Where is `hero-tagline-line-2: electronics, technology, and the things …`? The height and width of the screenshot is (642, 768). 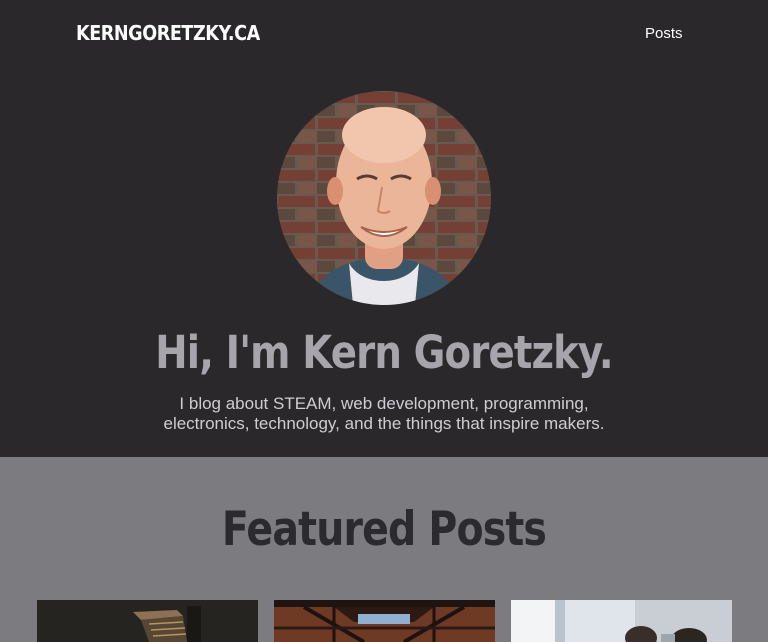 hero-tagline-line-2: electronics, technology, and the things … is located at coordinates (384, 423).